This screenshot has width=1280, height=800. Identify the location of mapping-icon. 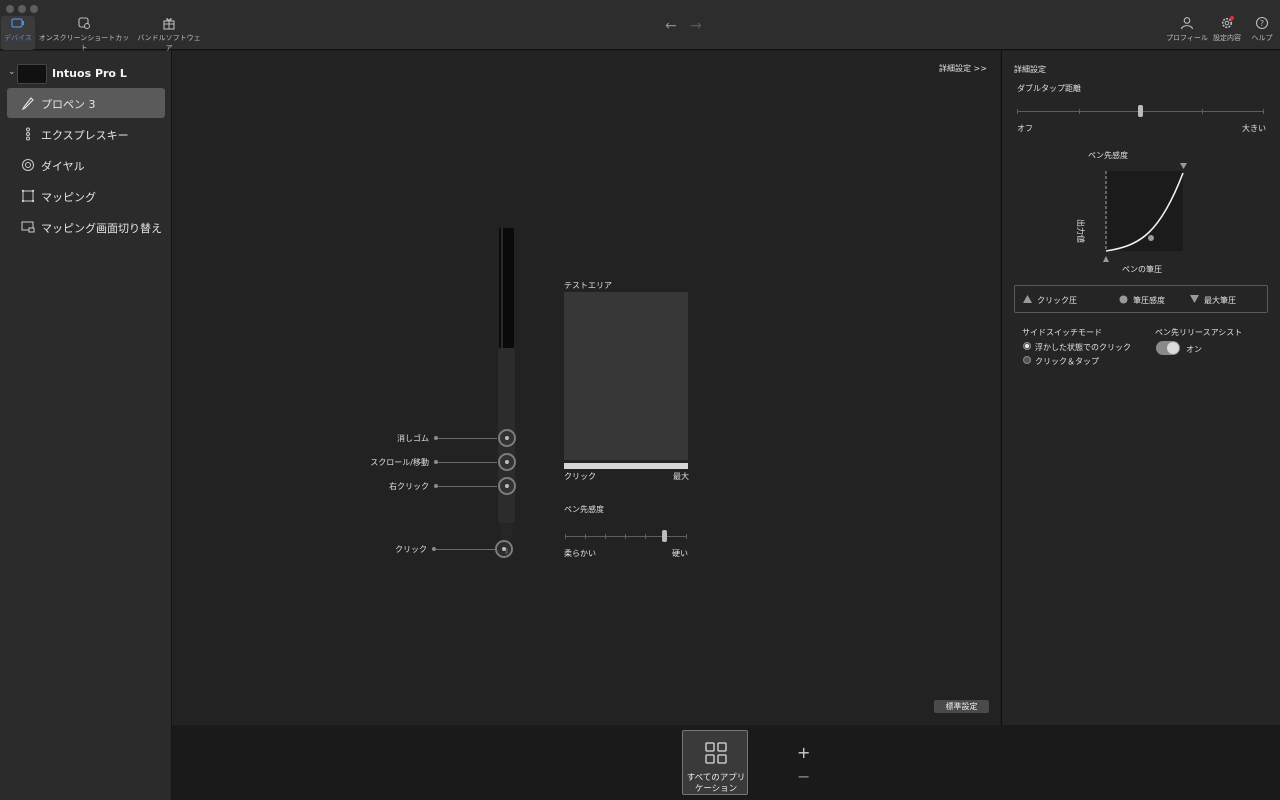
(28, 196).